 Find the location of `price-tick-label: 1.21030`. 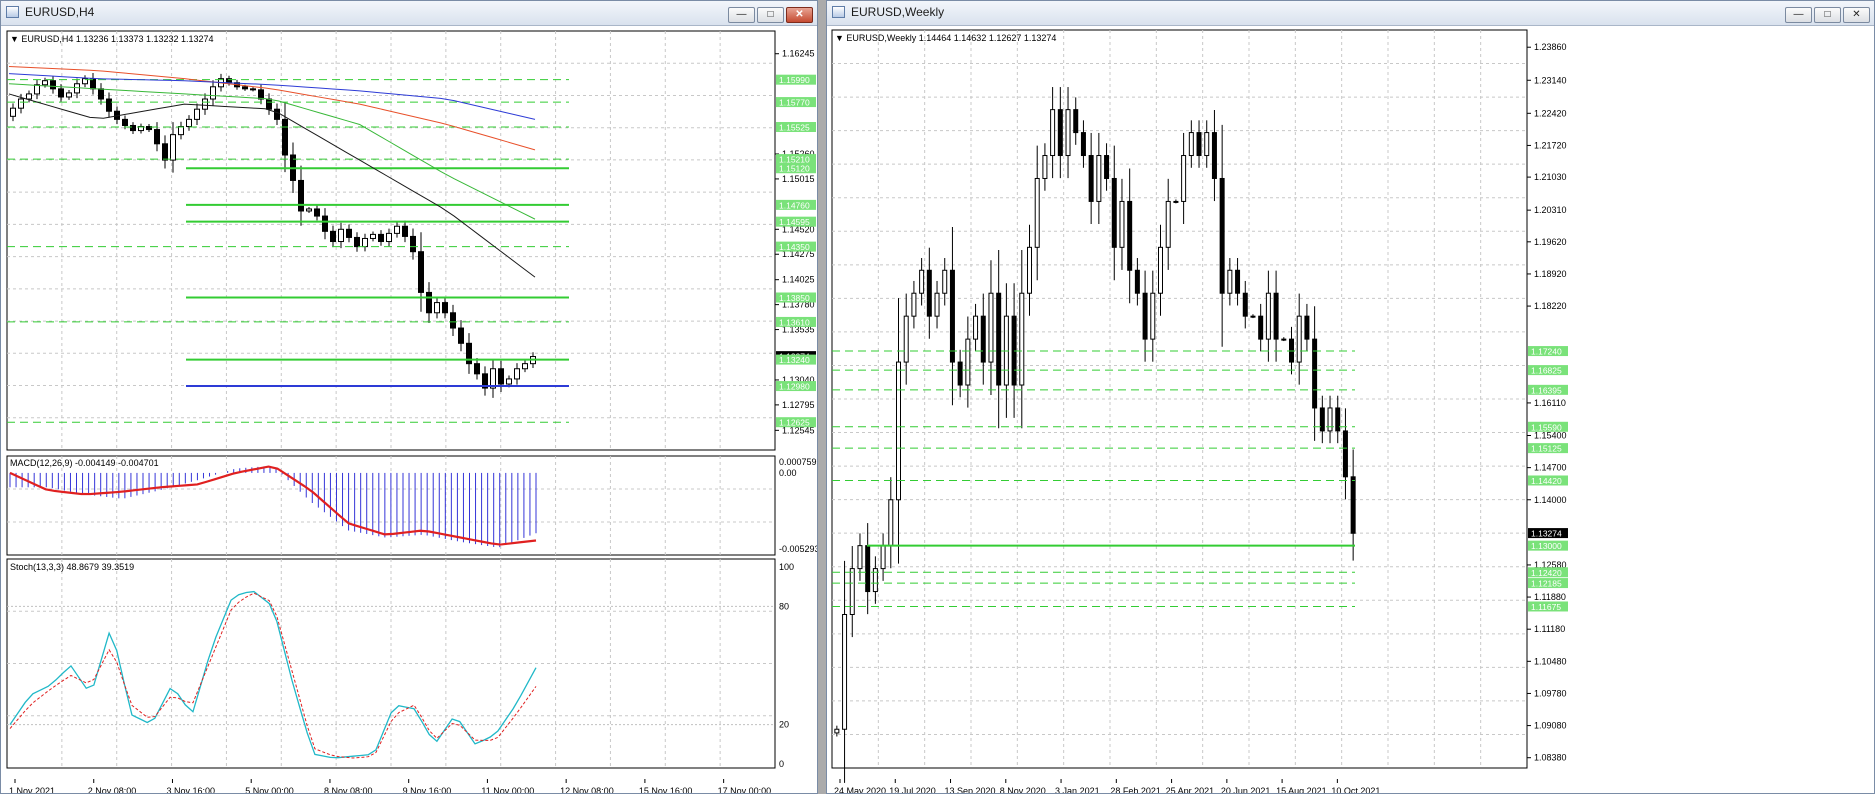

price-tick-label: 1.21030 is located at coordinates (1550, 177).